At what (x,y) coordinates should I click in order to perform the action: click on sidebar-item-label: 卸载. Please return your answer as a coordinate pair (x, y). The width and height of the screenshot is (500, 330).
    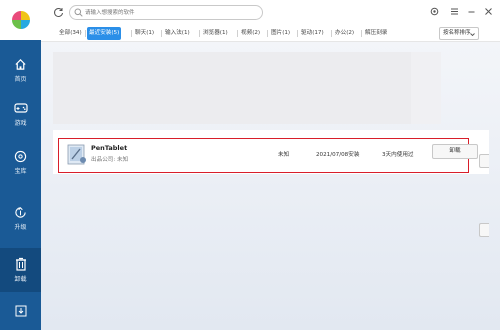
    Looking at the image, I should click on (20, 279).